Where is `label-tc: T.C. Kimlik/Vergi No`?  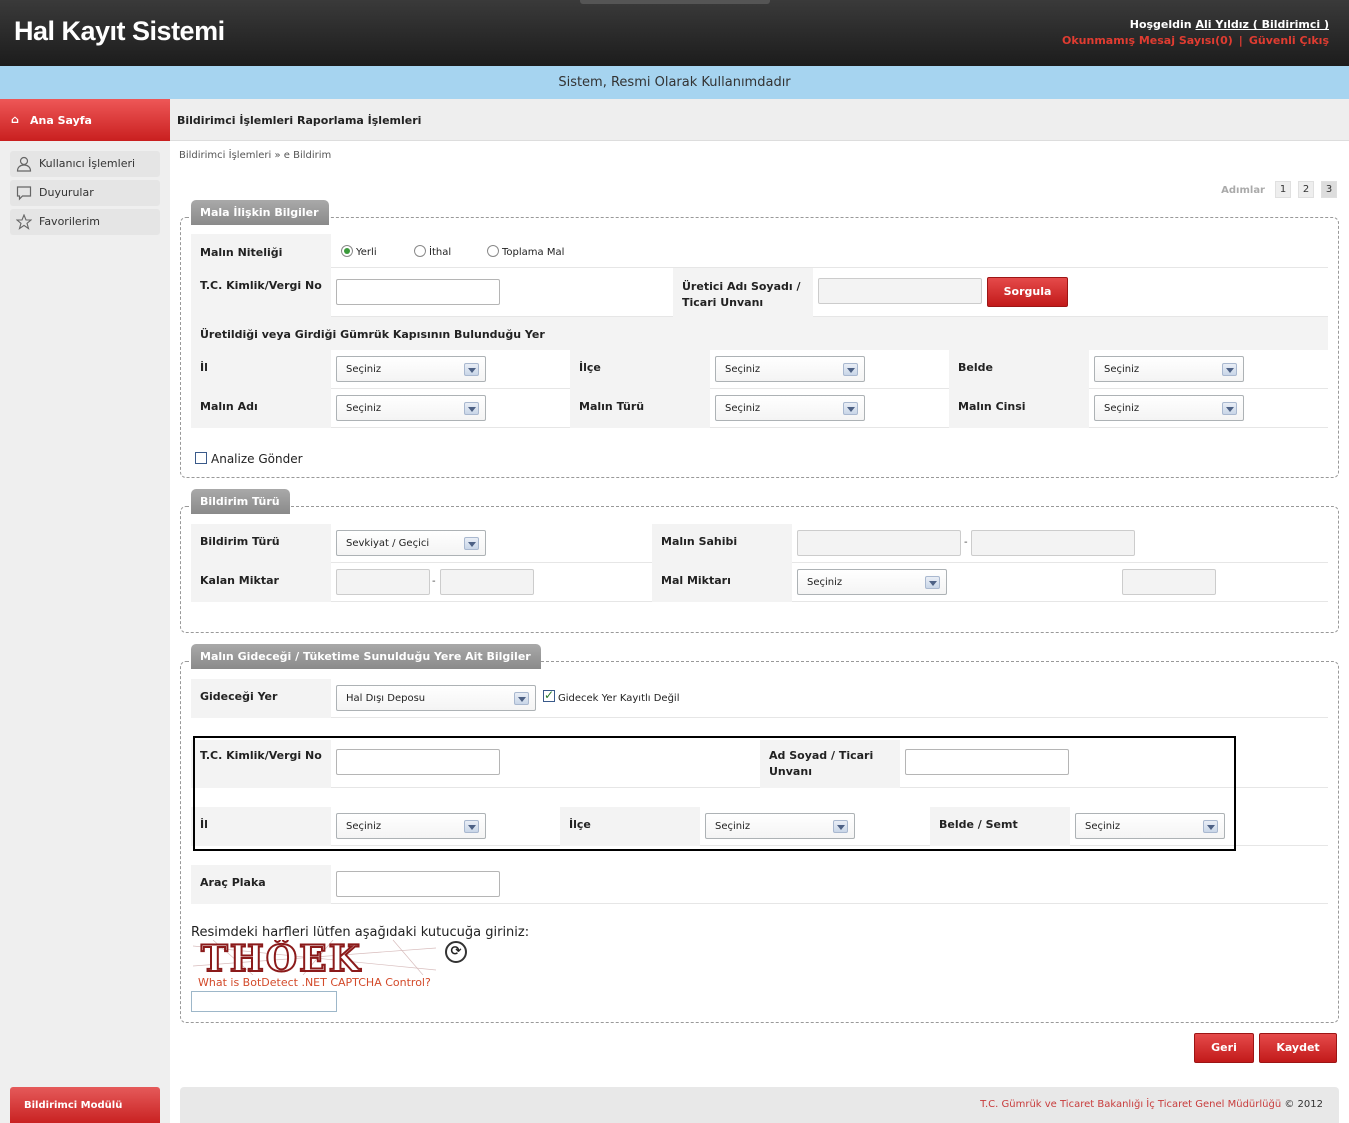 label-tc: T.C. Kimlik/Vergi No is located at coordinates (261, 292).